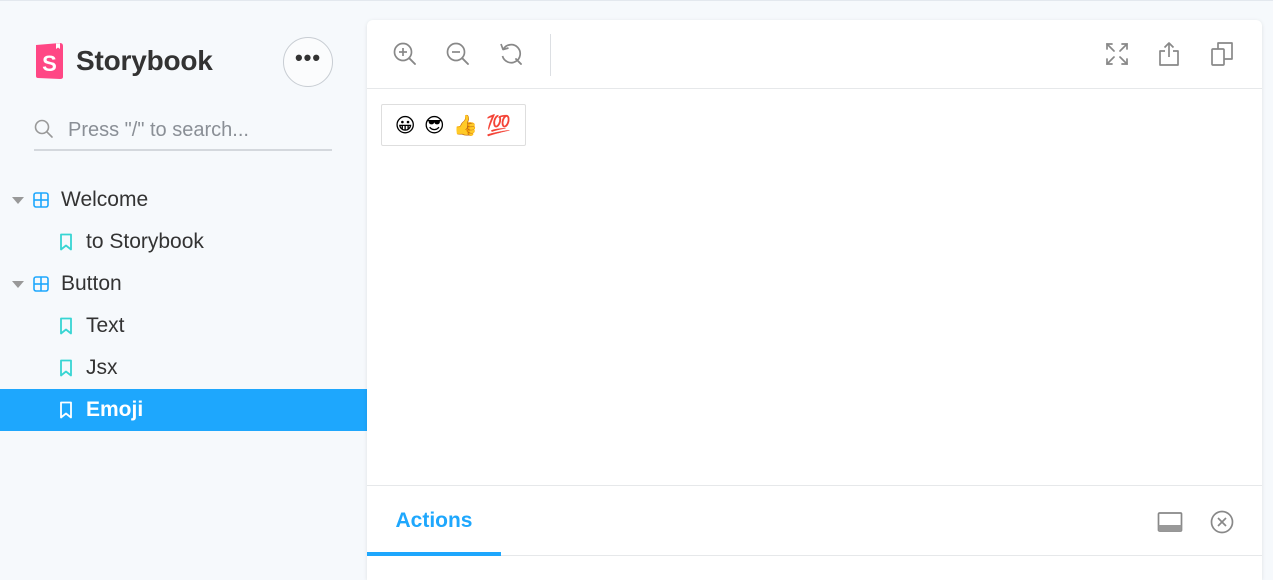  I want to click on zoom-in-icon, so click(404, 53).